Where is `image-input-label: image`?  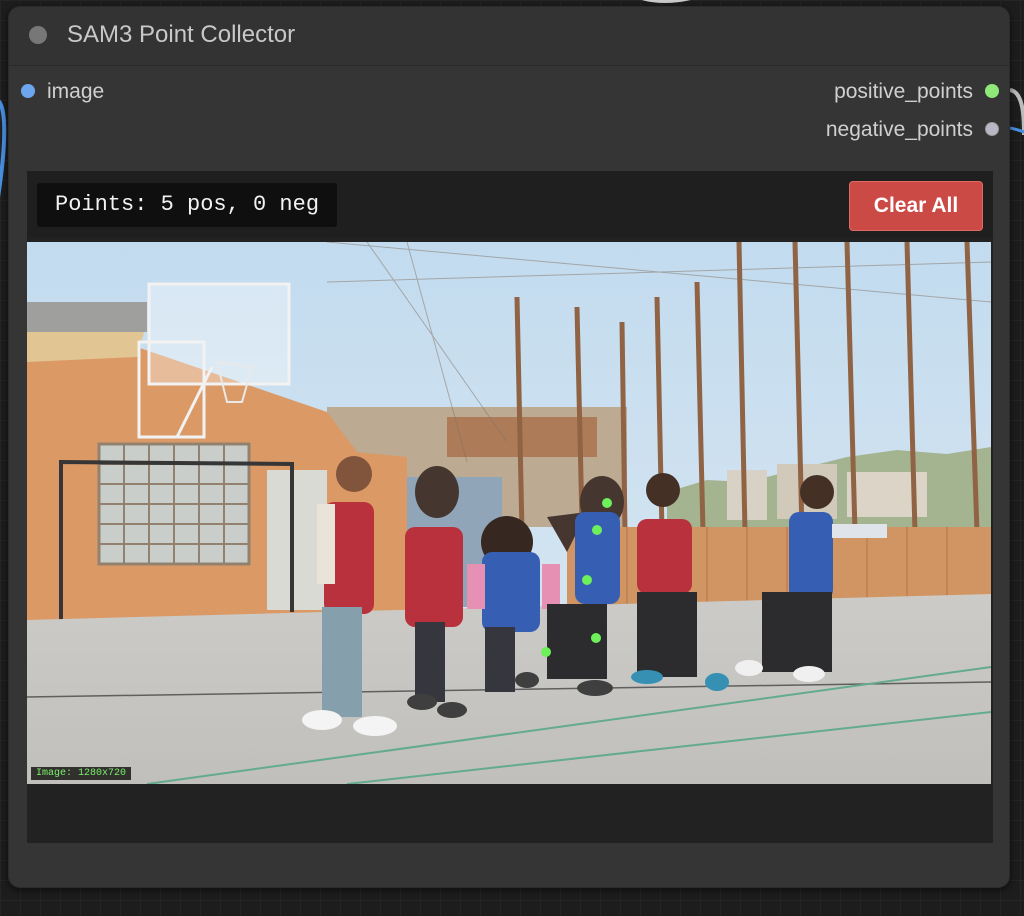
image-input-label: image is located at coordinates (76, 91).